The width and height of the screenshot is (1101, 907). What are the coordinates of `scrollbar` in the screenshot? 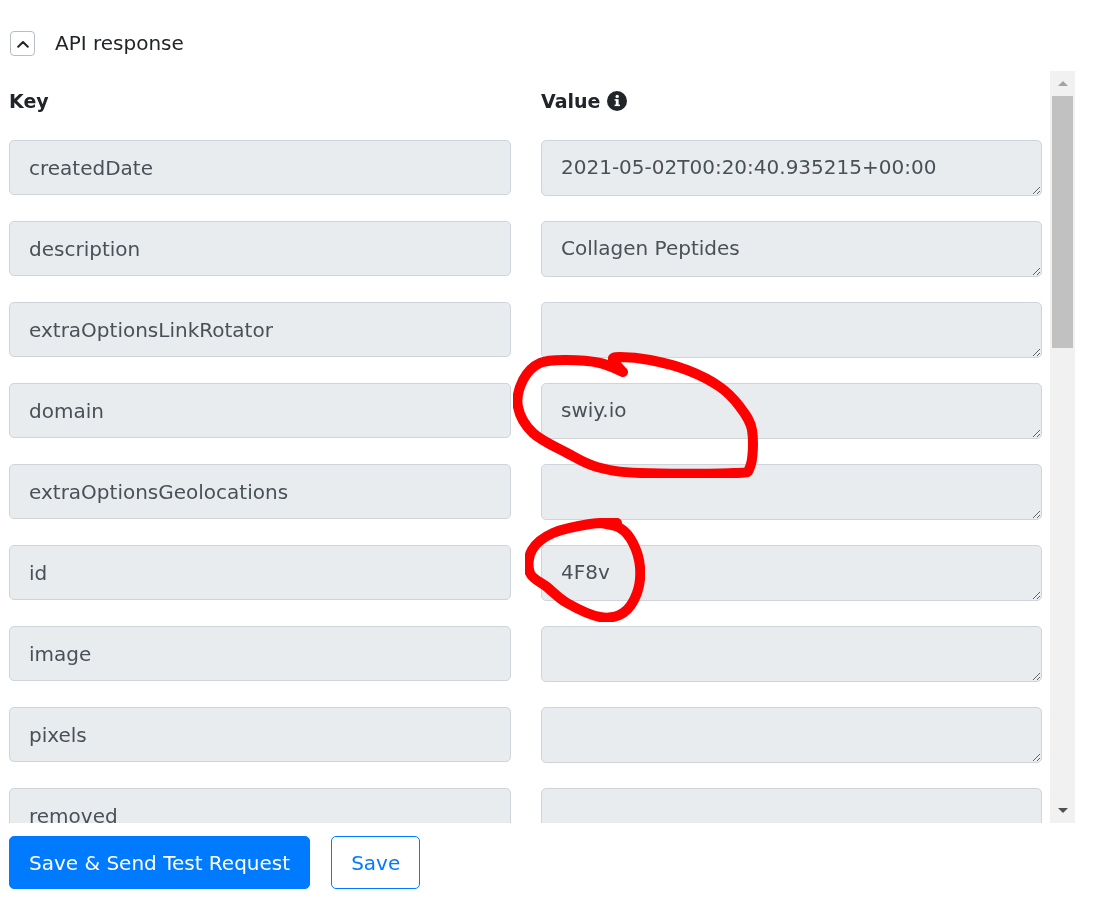 It's located at (1062, 447).